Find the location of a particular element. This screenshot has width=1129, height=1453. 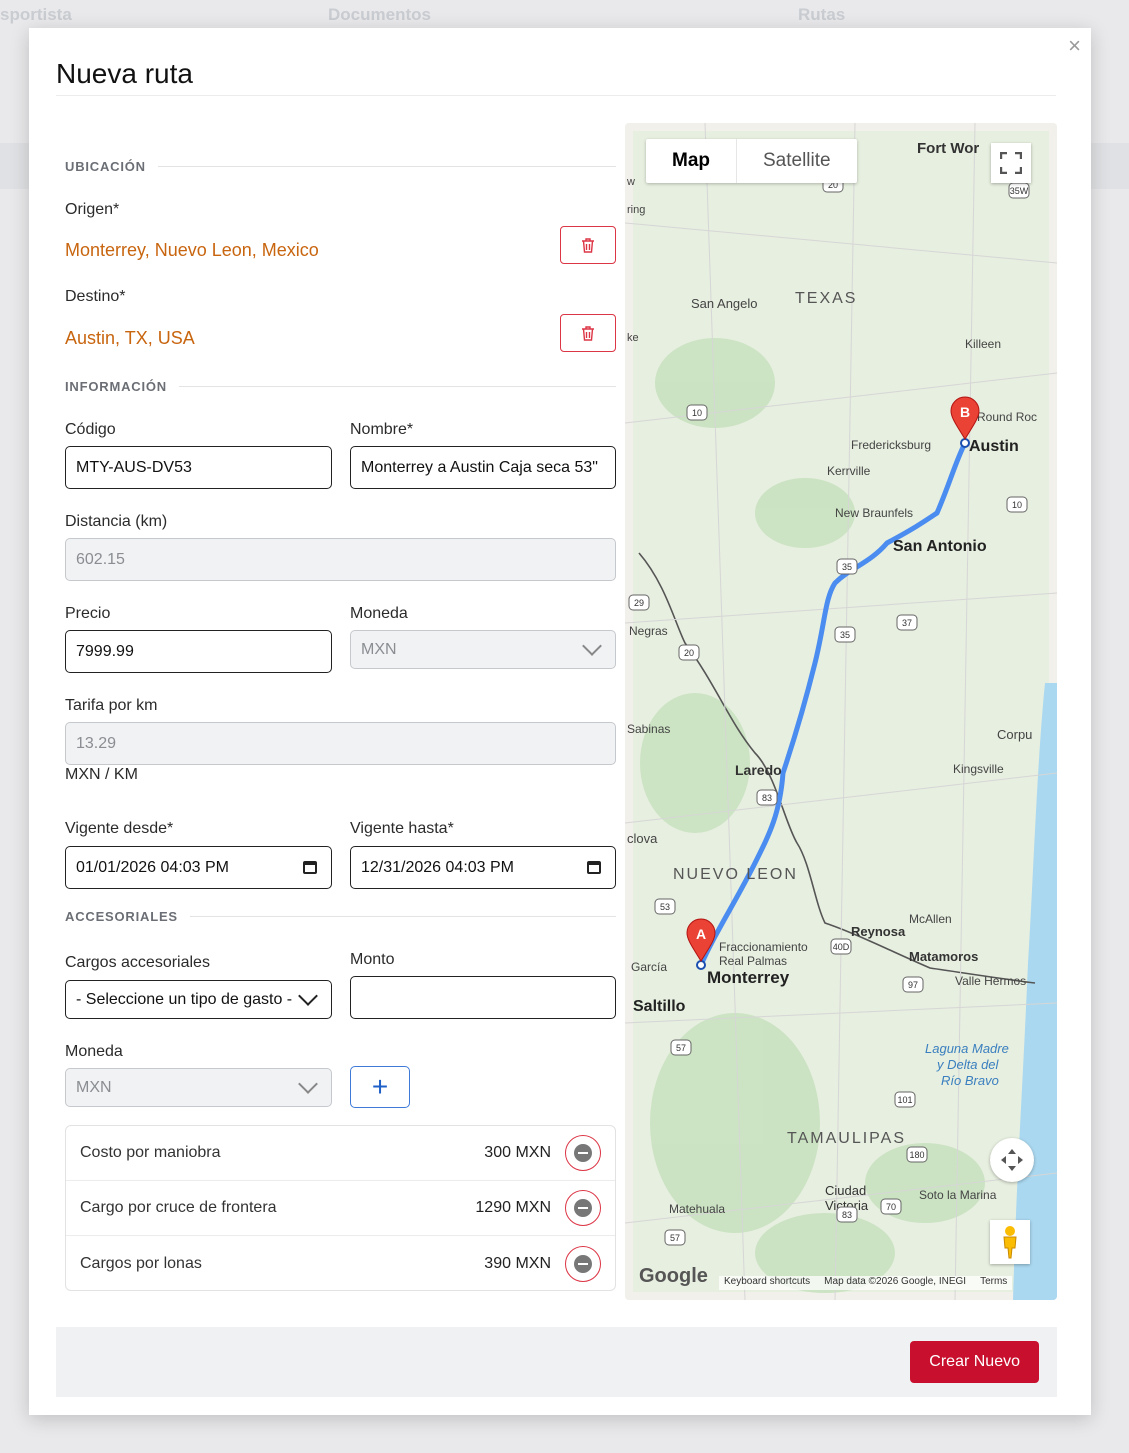

add-accesorial-button: + is located at coordinates (380, 1087).